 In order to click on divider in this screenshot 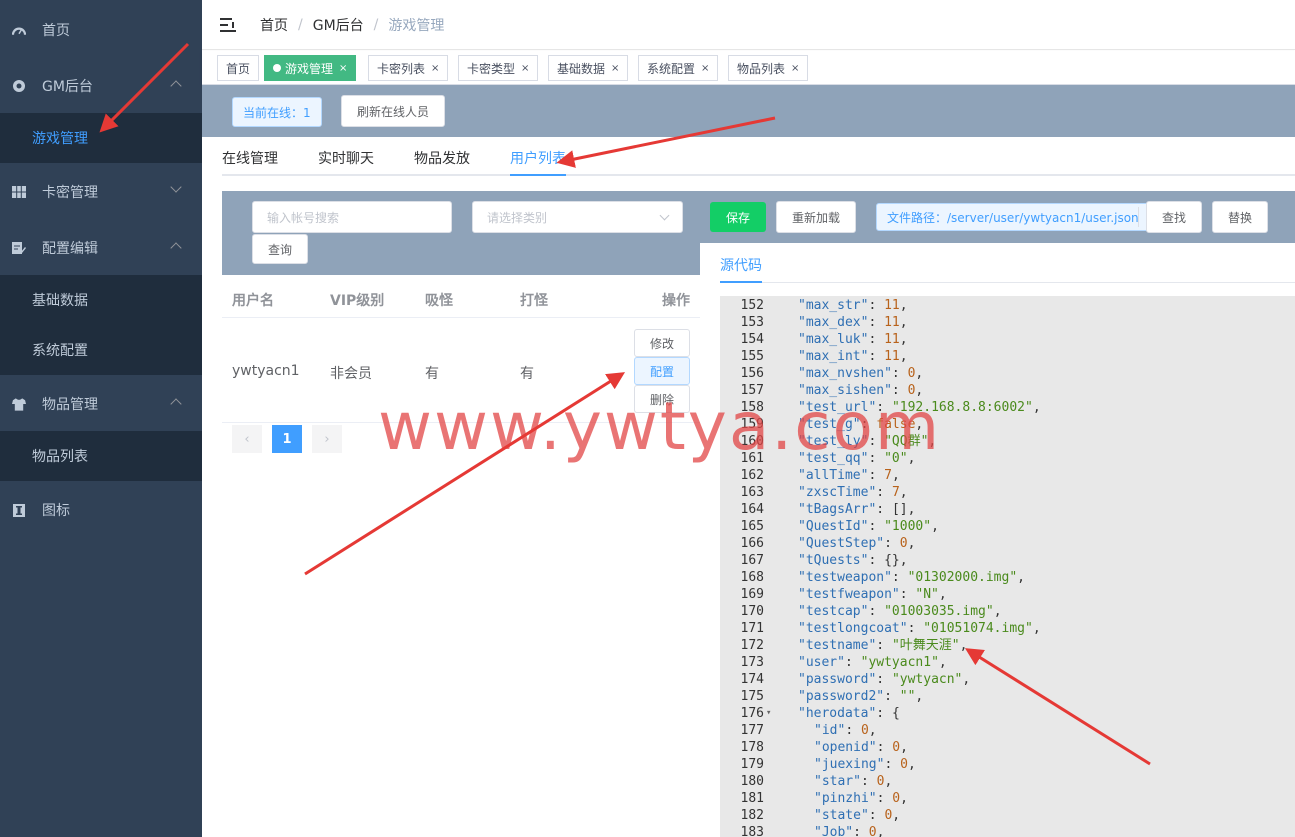, I will do `click(1138, 217)`.